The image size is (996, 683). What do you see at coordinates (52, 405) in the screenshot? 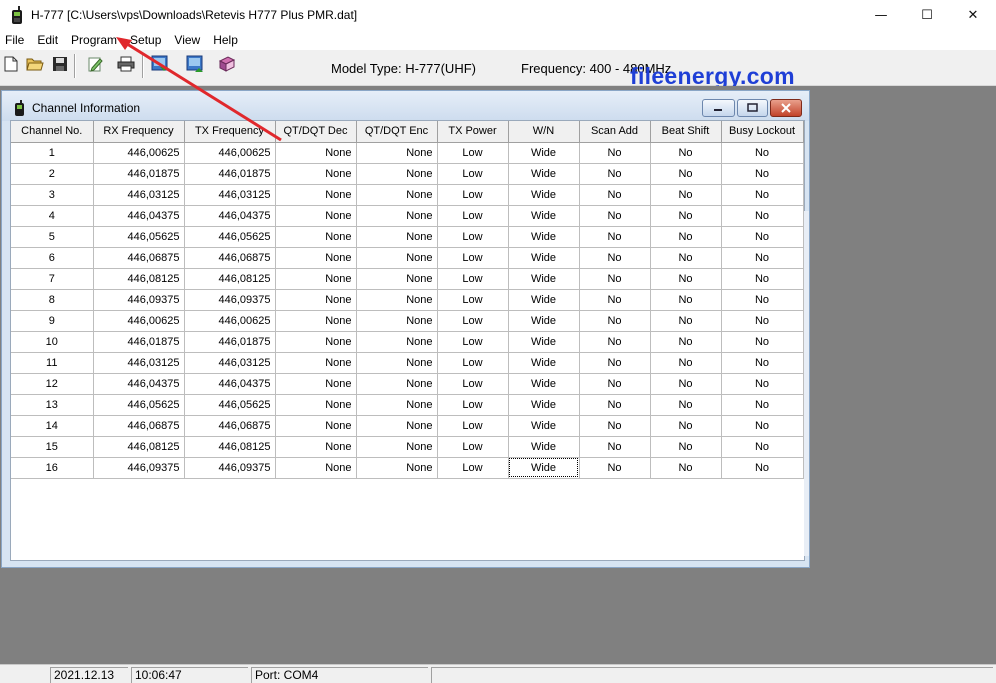
I see `table-cell: 13` at bounding box center [52, 405].